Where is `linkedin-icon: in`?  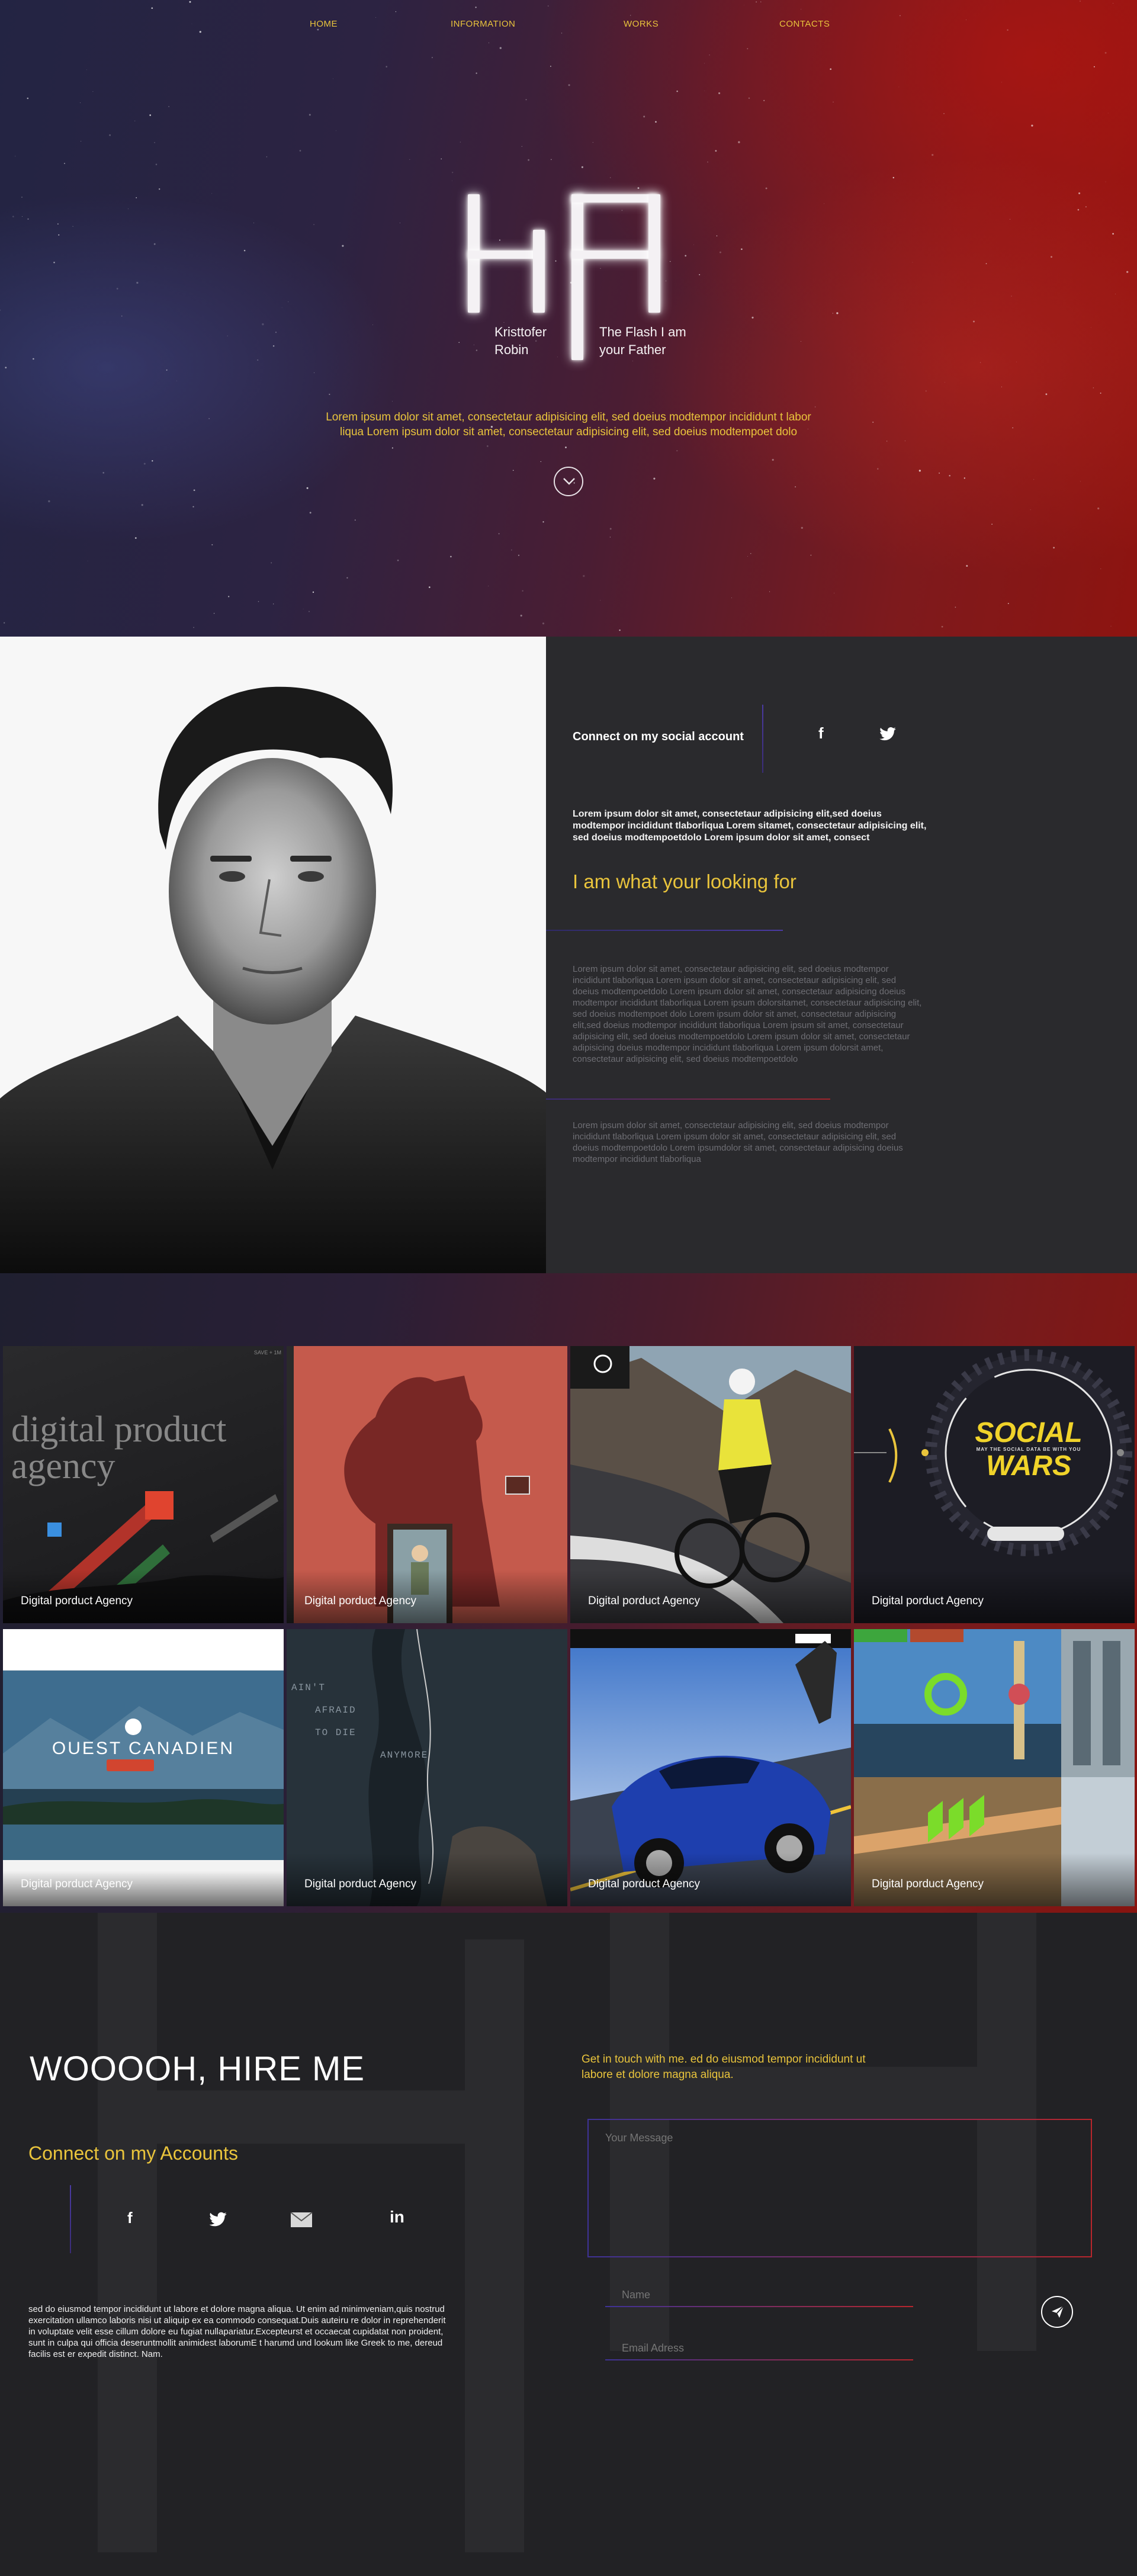
linkedin-icon: in is located at coordinates (397, 2217).